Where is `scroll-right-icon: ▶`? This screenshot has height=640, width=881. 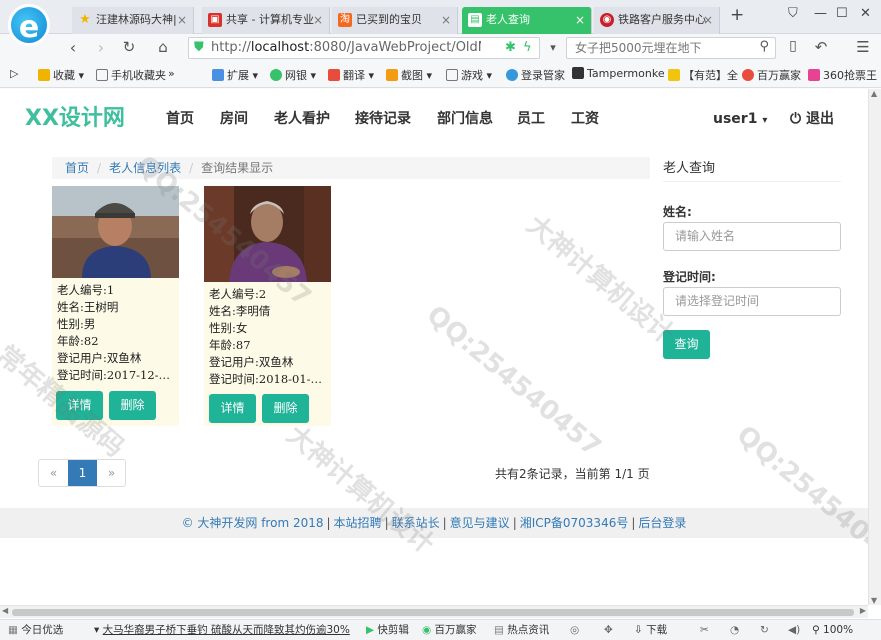 scroll-right-icon: ▶ is located at coordinates (863, 610).